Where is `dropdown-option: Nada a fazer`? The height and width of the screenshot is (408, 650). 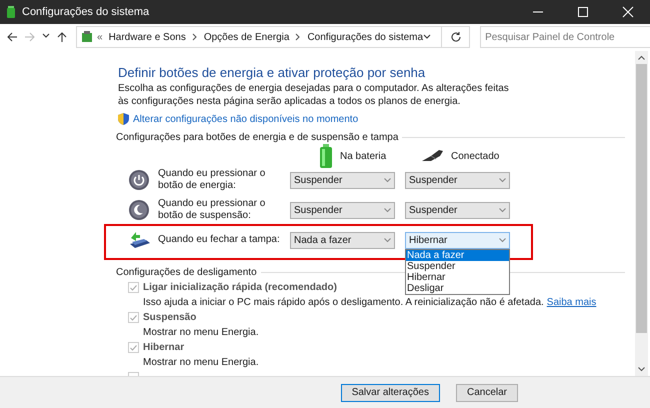 dropdown-option: Nada a fazer is located at coordinates (457, 255).